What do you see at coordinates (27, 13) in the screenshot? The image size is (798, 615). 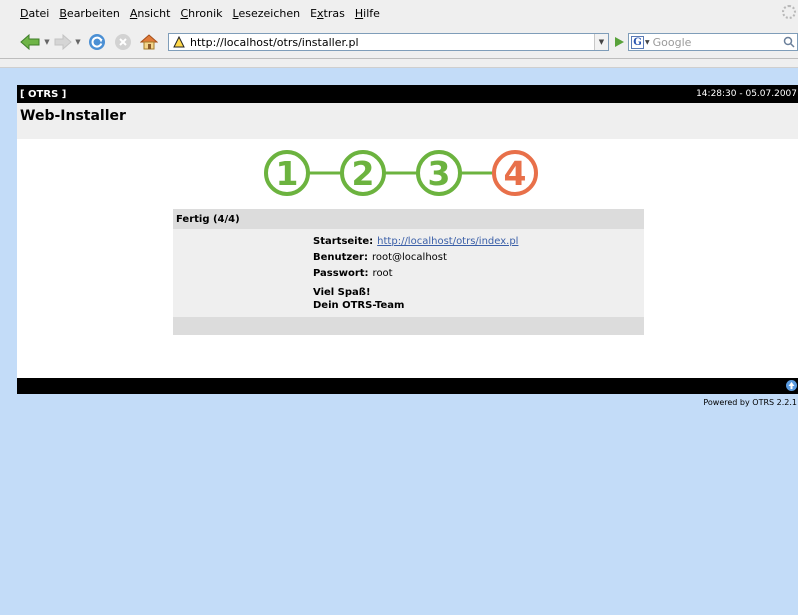 I see `menu-datei: Datei` at bounding box center [27, 13].